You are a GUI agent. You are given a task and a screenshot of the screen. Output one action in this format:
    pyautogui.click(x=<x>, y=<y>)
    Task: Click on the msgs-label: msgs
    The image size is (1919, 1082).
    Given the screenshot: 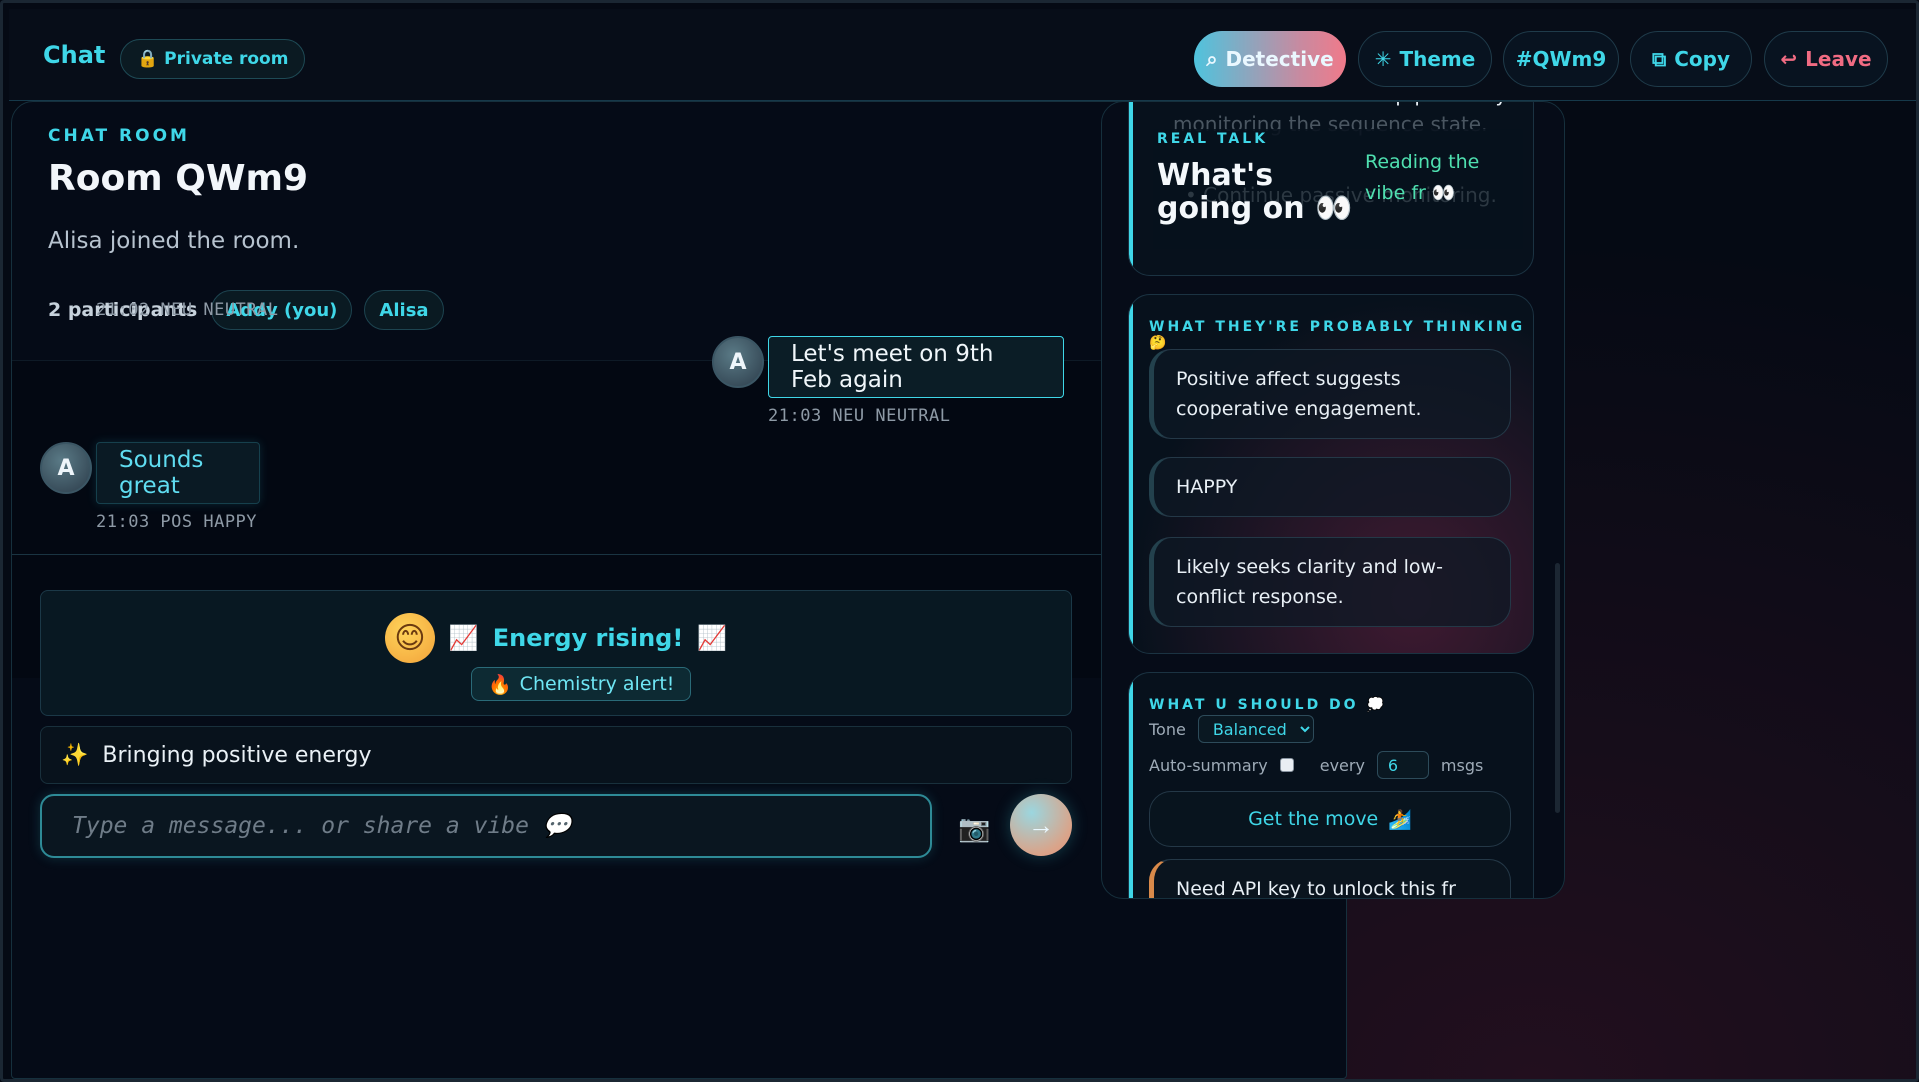 What is the action you would take?
    pyautogui.click(x=1462, y=765)
    